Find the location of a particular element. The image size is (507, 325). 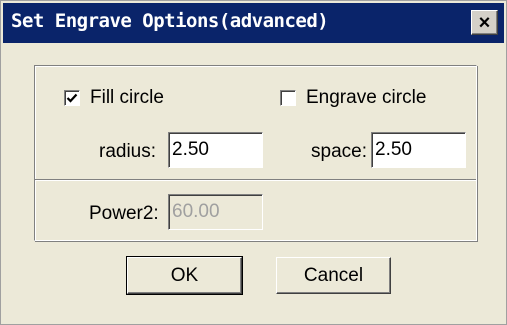

engrave-circle-label: Engrave circle is located at coordinates (366, 97).